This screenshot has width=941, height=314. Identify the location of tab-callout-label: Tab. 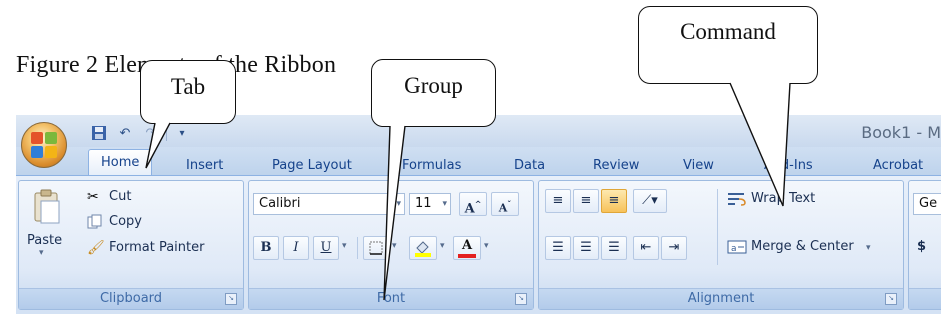
(188, 86).